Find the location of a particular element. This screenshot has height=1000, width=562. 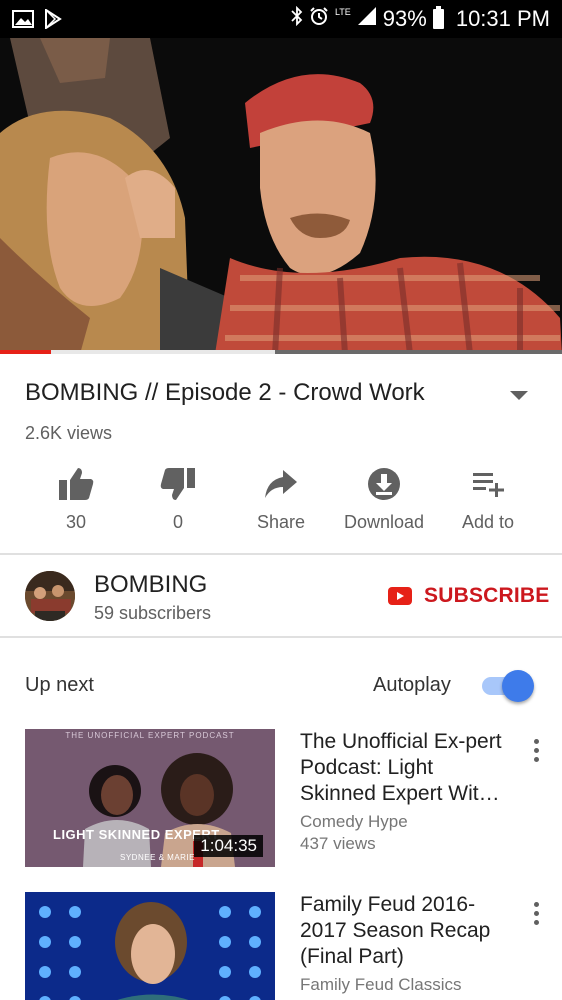

thumbnail-header-text: THE UNOFFICIAL EXPERT PODCAST is located at coordinates (149, 735).